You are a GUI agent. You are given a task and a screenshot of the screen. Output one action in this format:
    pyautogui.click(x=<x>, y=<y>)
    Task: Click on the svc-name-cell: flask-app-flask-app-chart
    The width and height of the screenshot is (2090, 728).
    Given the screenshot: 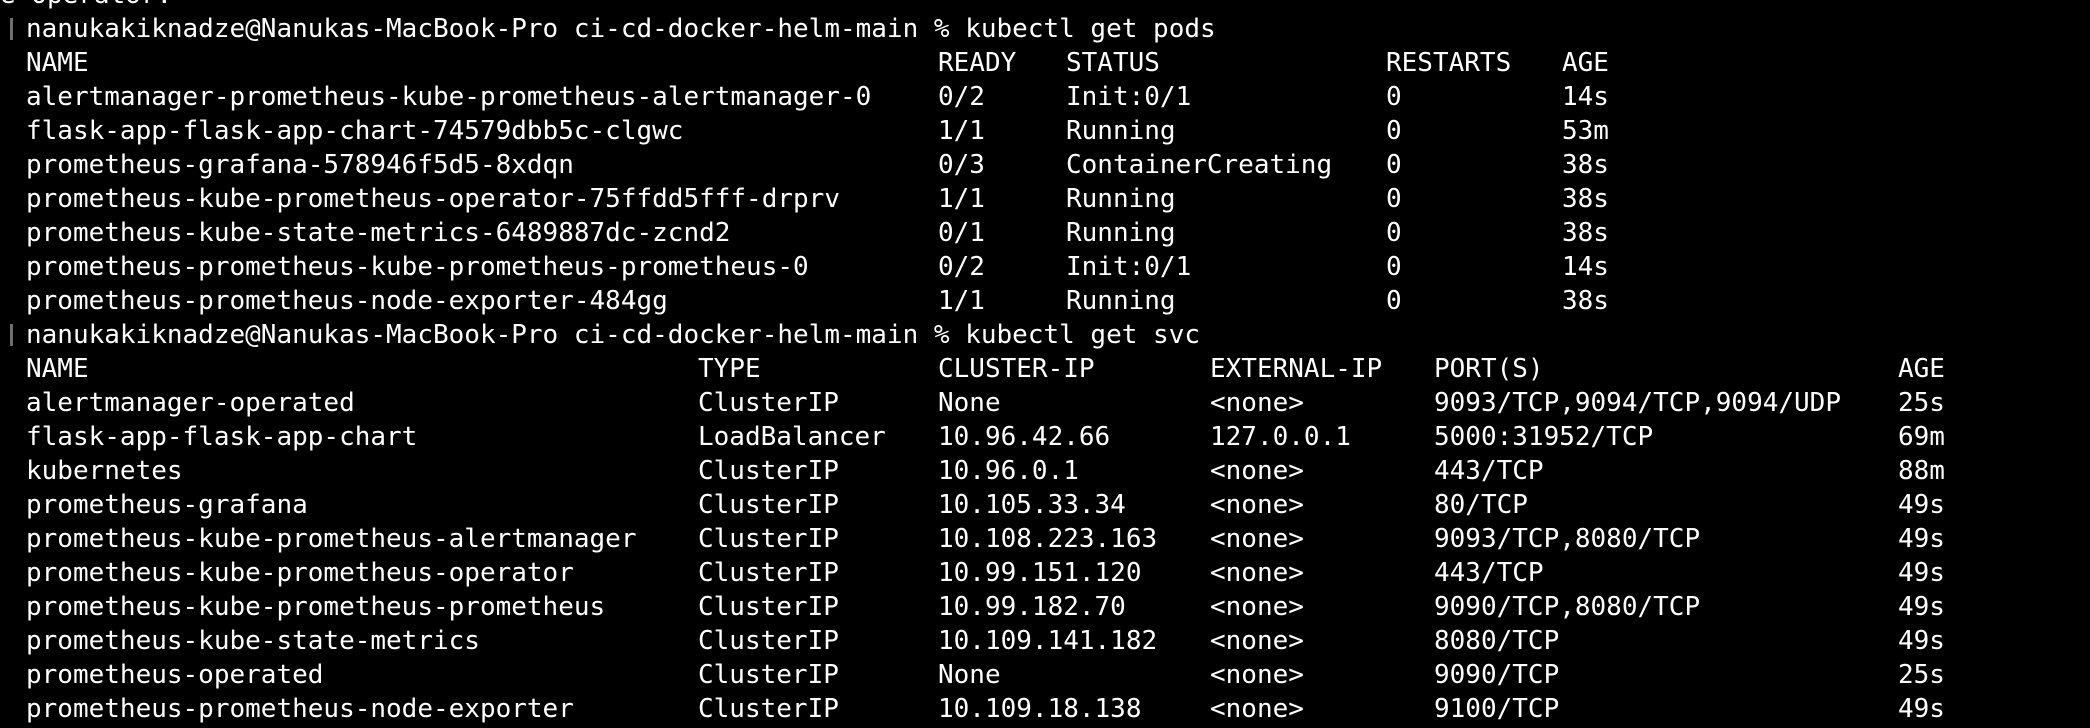 What is the action you would take?
    pyautogui.click(x=222, y=437)
    